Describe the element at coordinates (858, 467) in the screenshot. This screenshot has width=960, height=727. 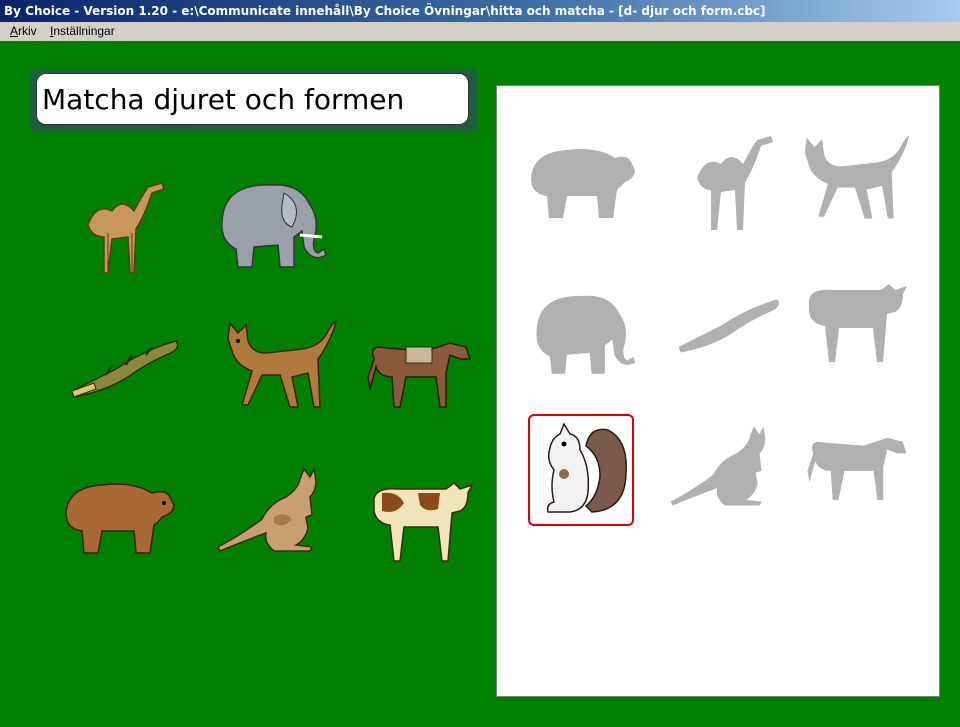
I see `horse-silhouette` at that location.